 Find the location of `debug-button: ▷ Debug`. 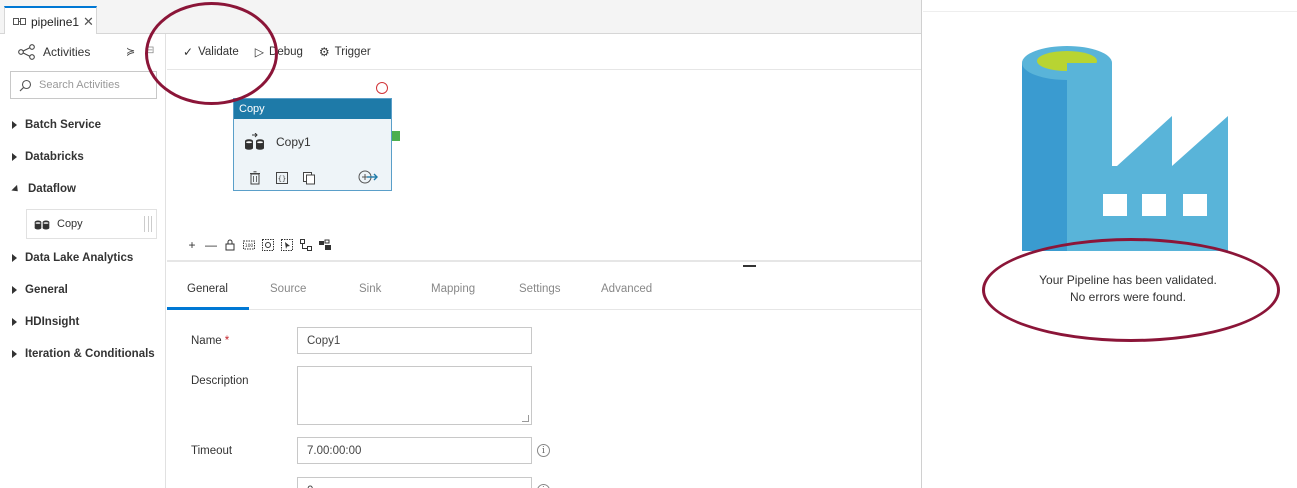

debug-button: ▷ Debug is located at coordinates (279, 52).